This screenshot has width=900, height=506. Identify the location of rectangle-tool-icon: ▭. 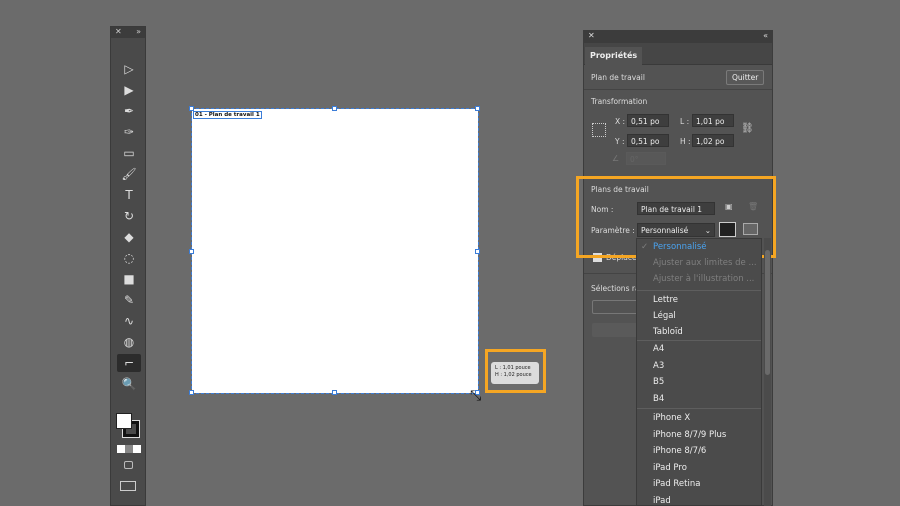
(129, 153).